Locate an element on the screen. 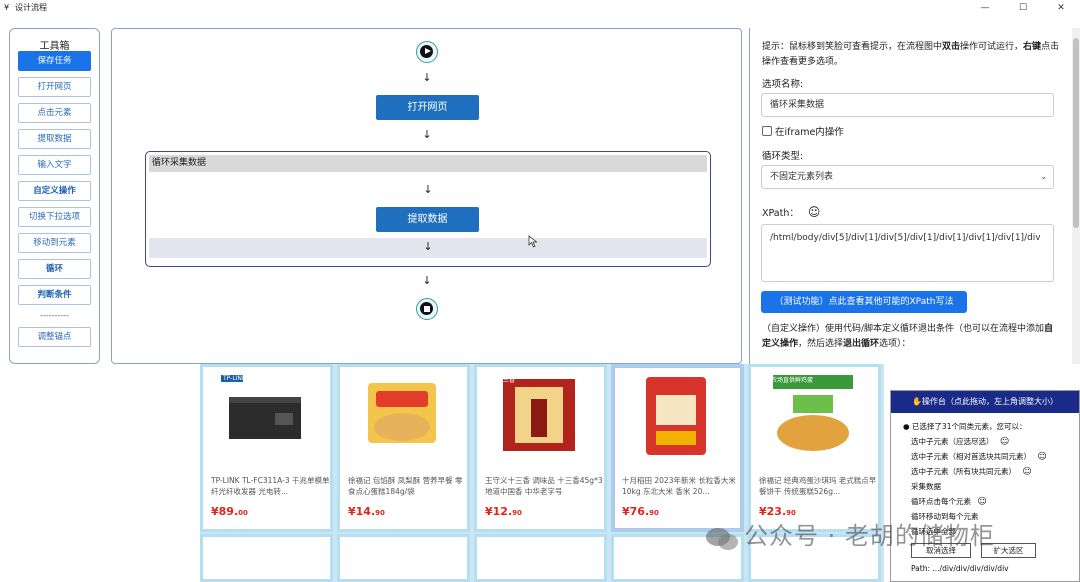 This screenshot has height=582, width=1080. product-card: 十三香王守义十三香 调味品 十三香45g*3 地道中国香 中华老字号 ¥12.90 is located at coordinates (540, 448).